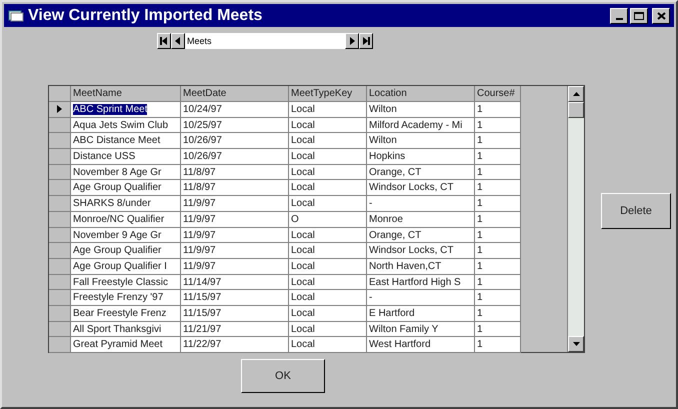  I want to click on scroll-up-button, so click(576, 94).